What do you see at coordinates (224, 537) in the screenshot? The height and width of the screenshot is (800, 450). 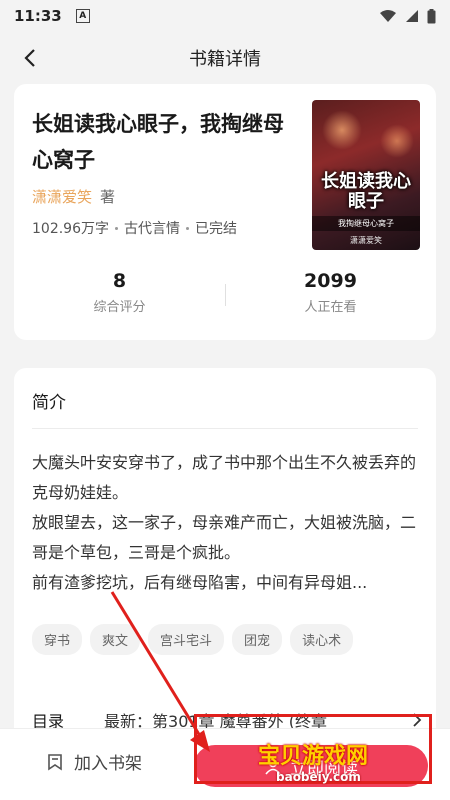 I see `intro-paragraph: 放眼望去，这一家子，母亲难产而亡，大姐被洗脑，二哥是个草包，三哥是个疯批。` at bounding box center [224, 537].